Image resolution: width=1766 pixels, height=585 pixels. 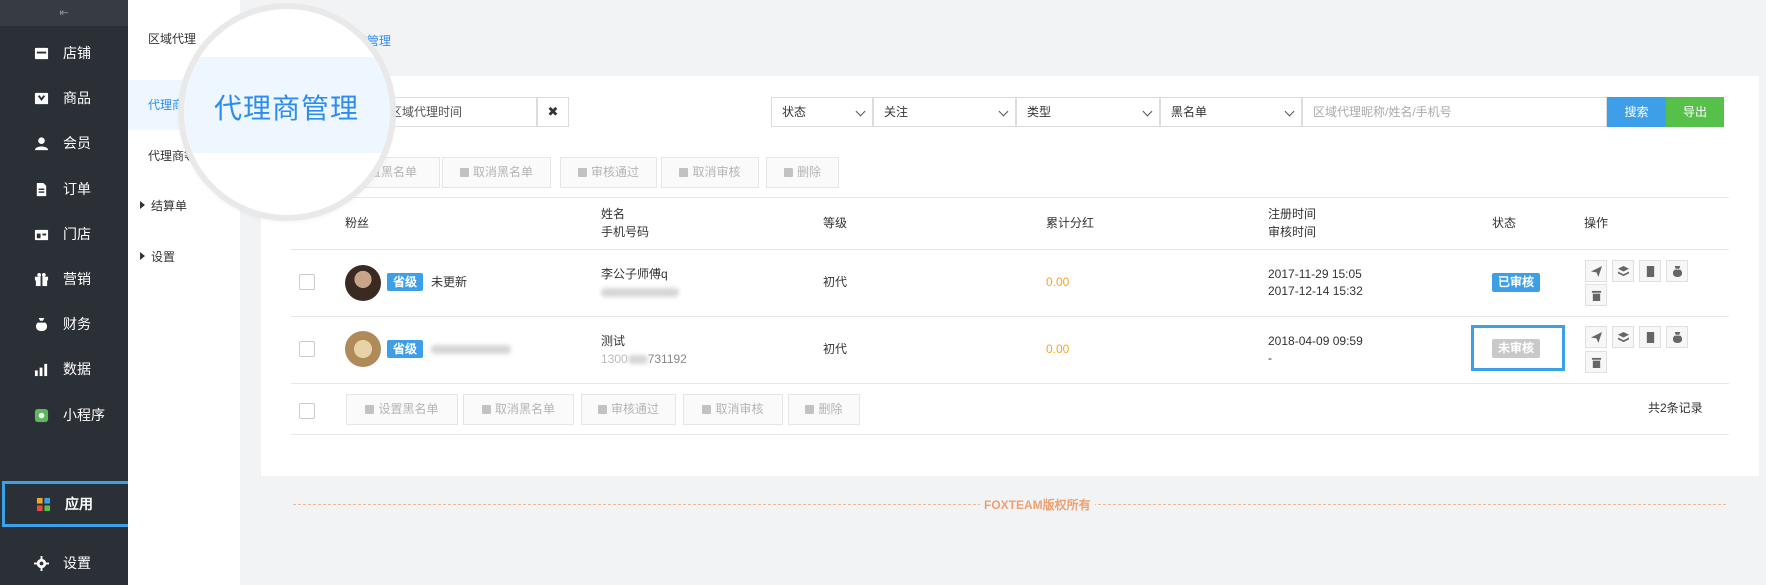 I want to click on col-header-dividend: 累计分红, so click(x=1070, y=223).